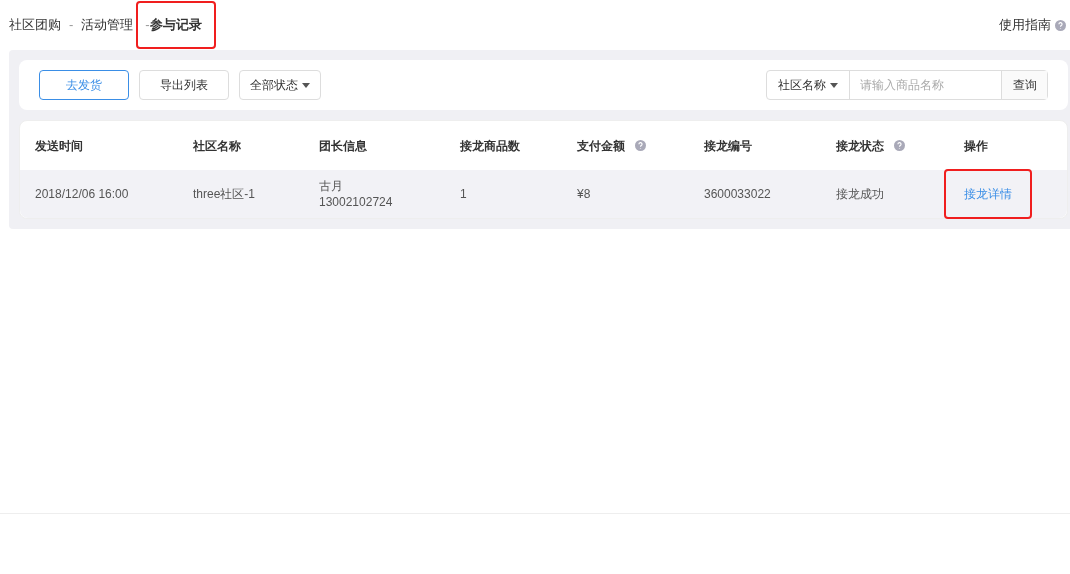  Describe the element at coordinates (728, 146) in the screenshot. I see `column-header: 接龙编号` at that location.